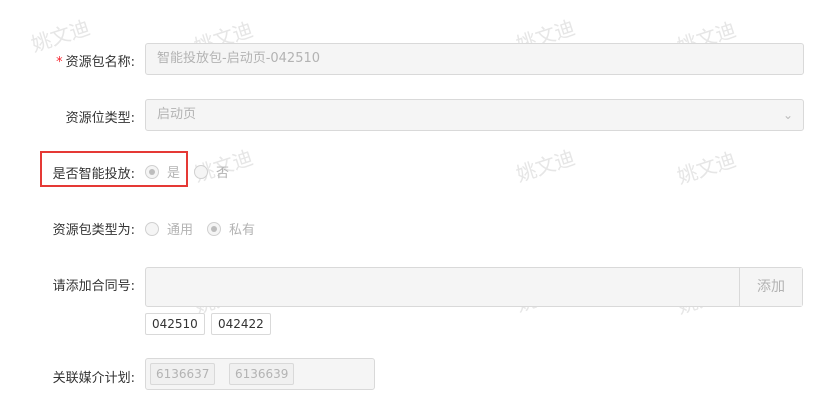 Image resolution: width=818 pixels, height=414 pixels. I want to click on slot-type-value: 启动页, so click(177, 114).